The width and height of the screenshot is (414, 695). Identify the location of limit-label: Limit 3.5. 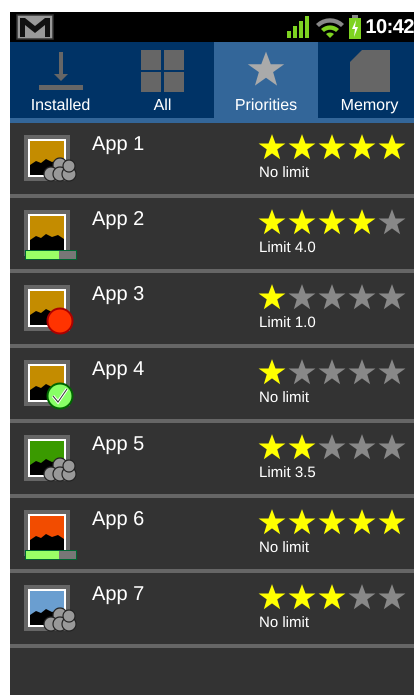
(287, 472).